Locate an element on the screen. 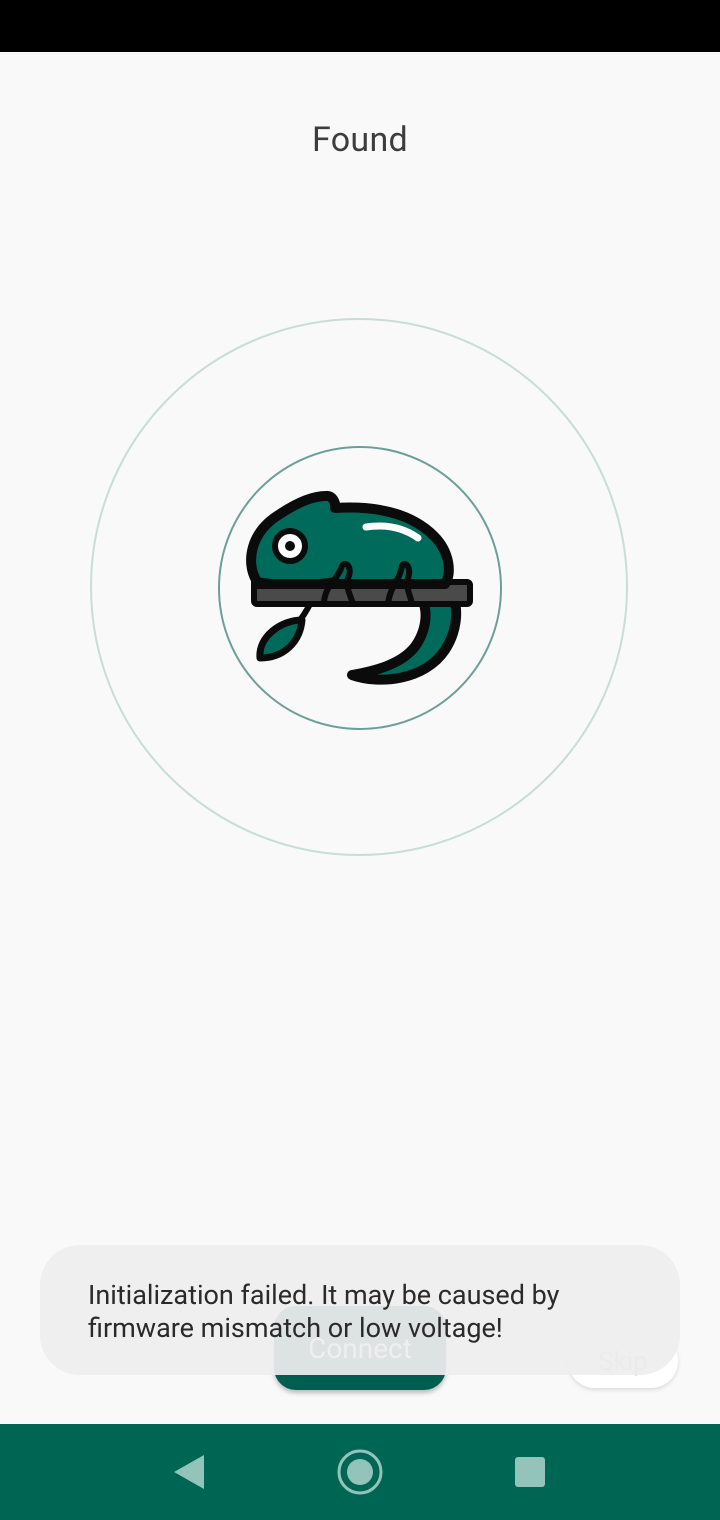  chameleon-icon is located at coordinates (360, 585).